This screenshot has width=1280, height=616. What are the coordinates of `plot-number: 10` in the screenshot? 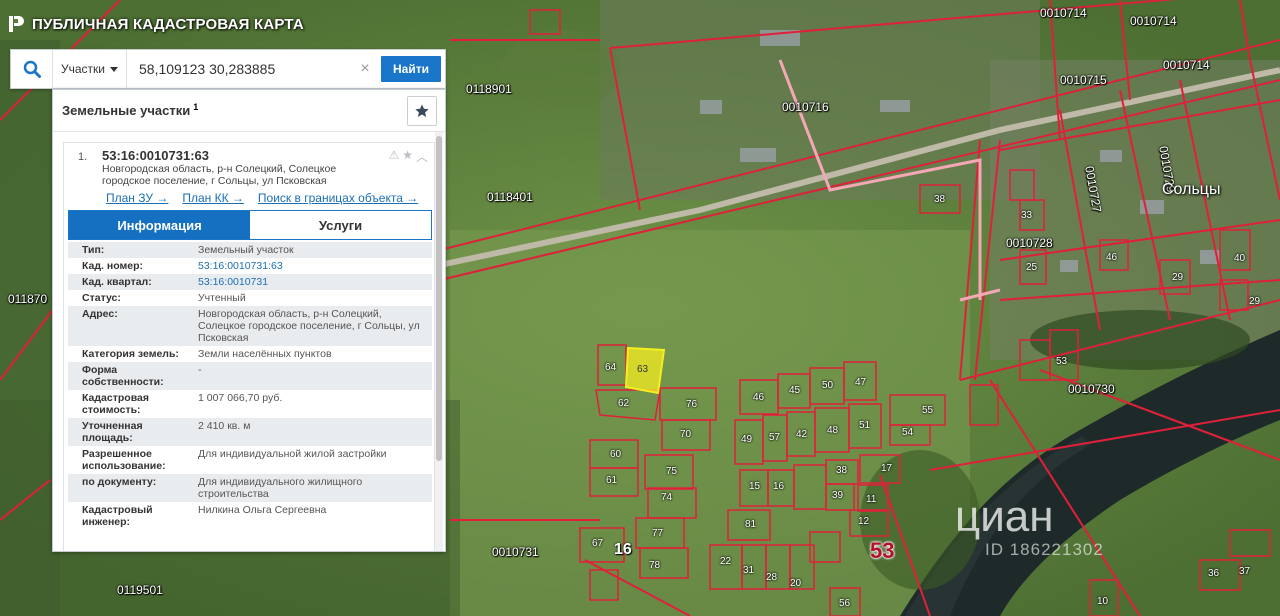 It's located at (1102, 601).